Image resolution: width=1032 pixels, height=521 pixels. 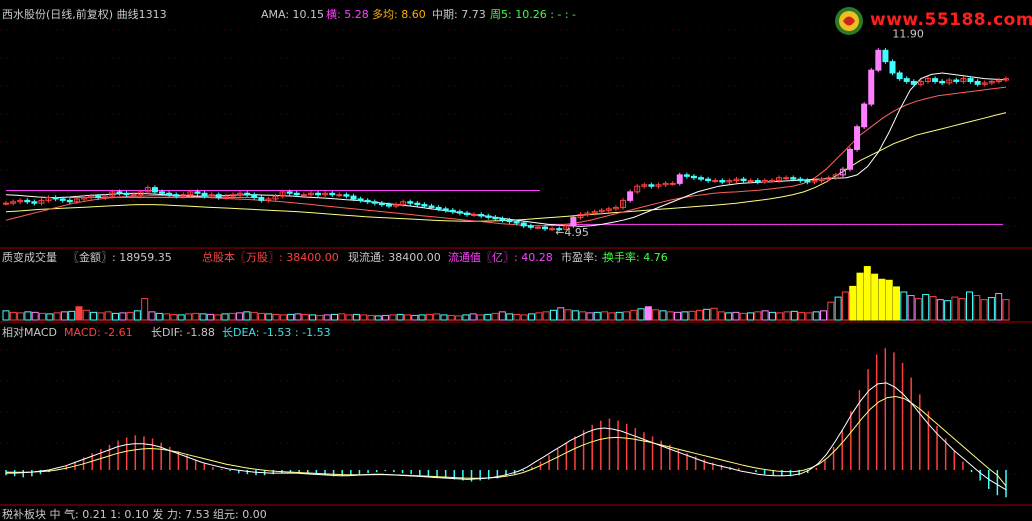 What do you see at coordinates (84, 14) in the screenshot?
I see `chart-title: 西水股份(日线,前复权) 曲线1313` at bounding box center [84, 14].